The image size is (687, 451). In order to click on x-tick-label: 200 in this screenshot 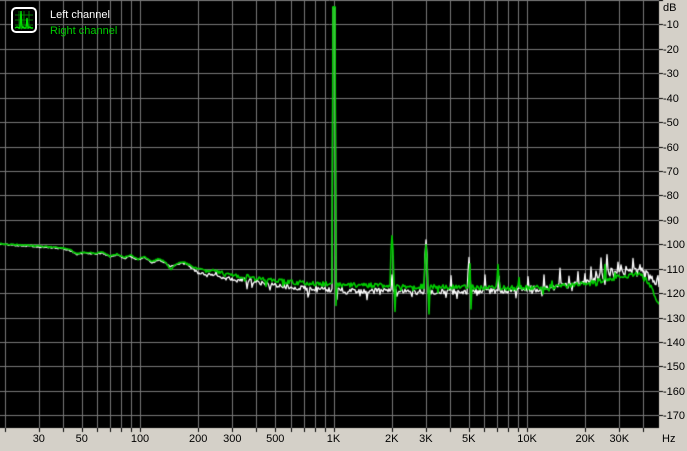, I will do `click(198, 439)`.